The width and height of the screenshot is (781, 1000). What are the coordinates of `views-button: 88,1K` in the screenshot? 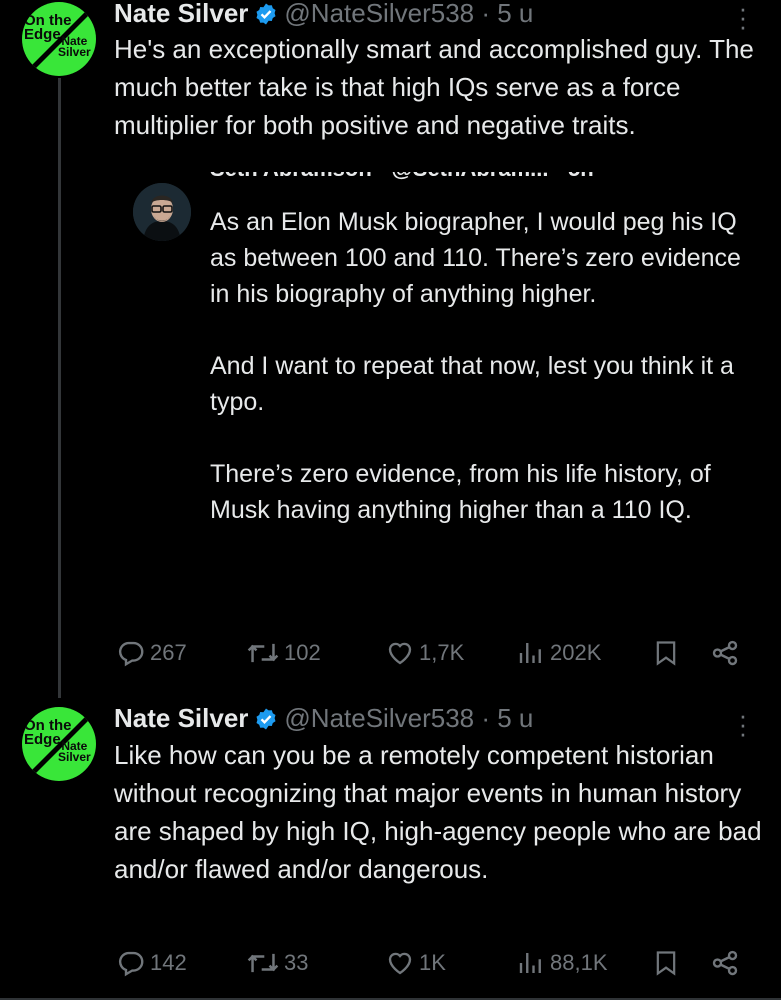 It's located at (562, 963).